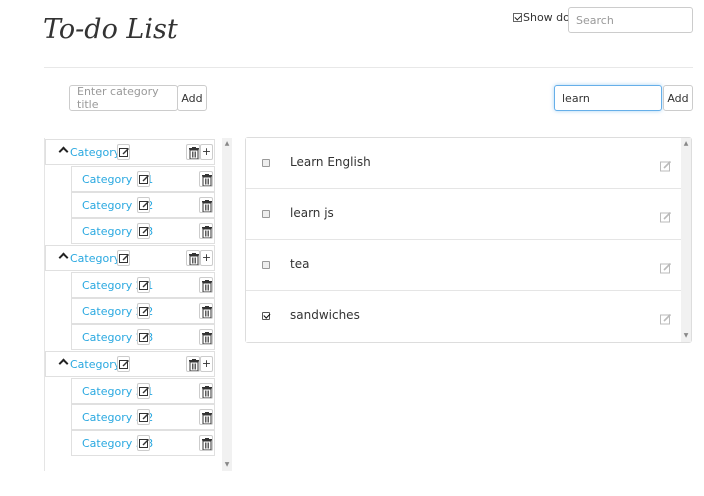  What do you see at coordinates (368, 67) in the screenshot?
I see `header-divider` at bounding box center [368, 67].